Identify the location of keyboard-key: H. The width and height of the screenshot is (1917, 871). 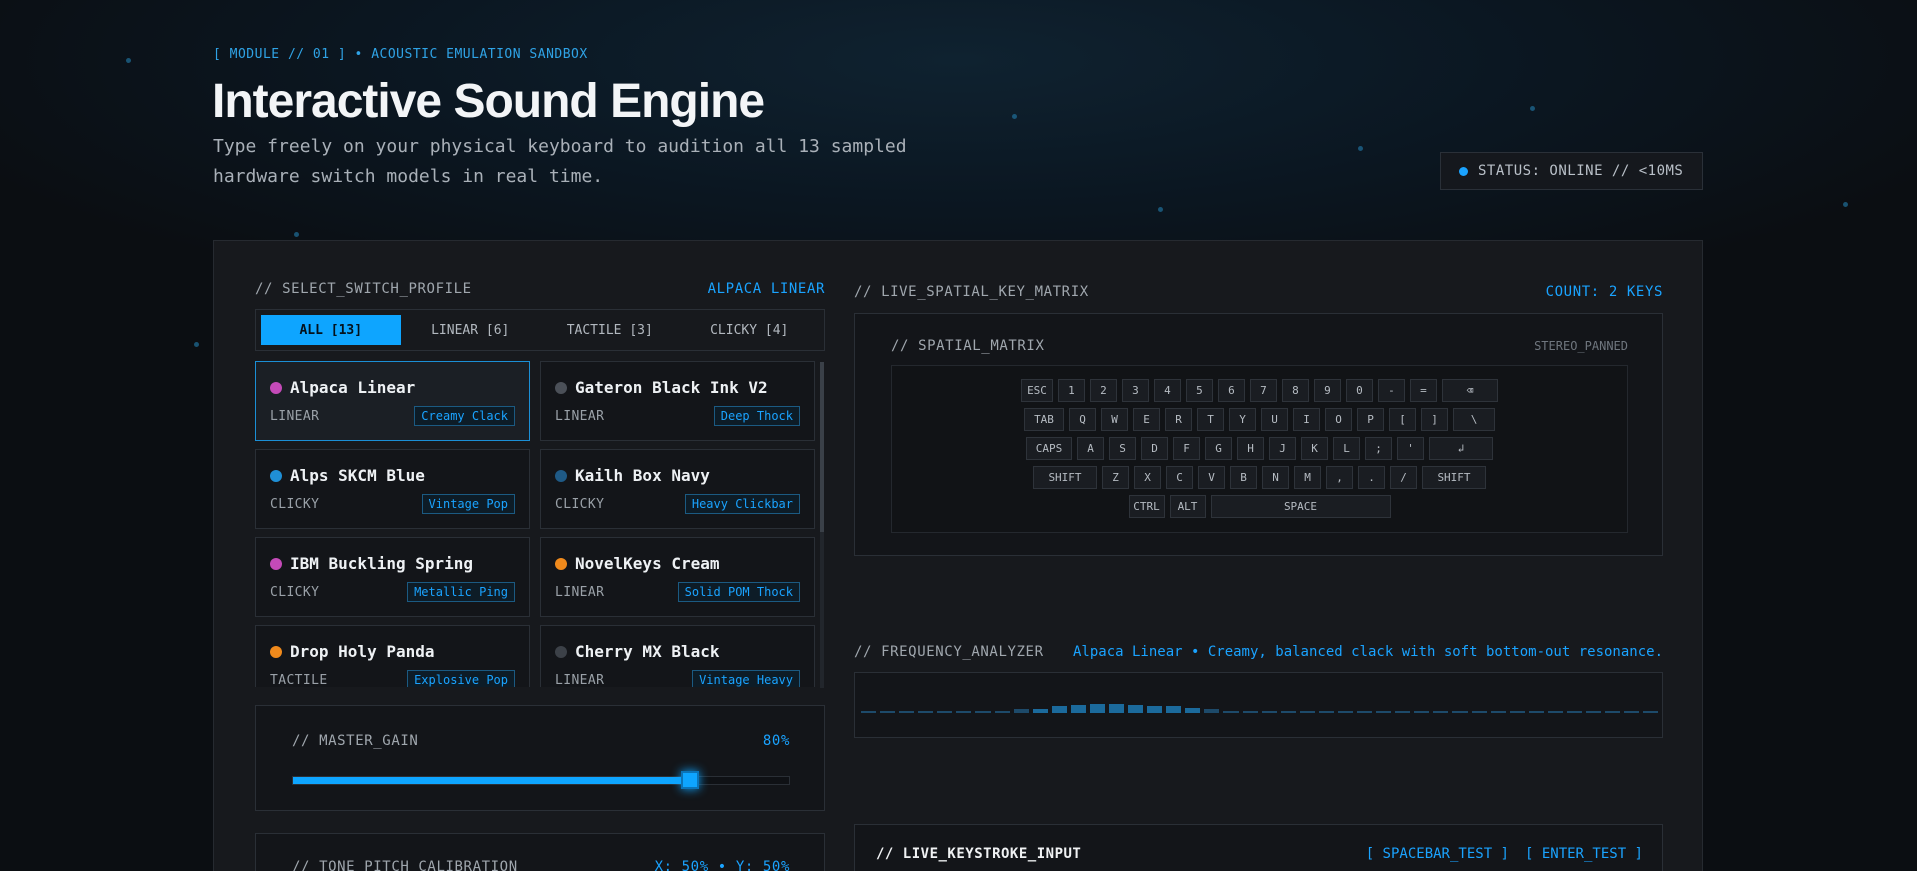
(1250, 448).